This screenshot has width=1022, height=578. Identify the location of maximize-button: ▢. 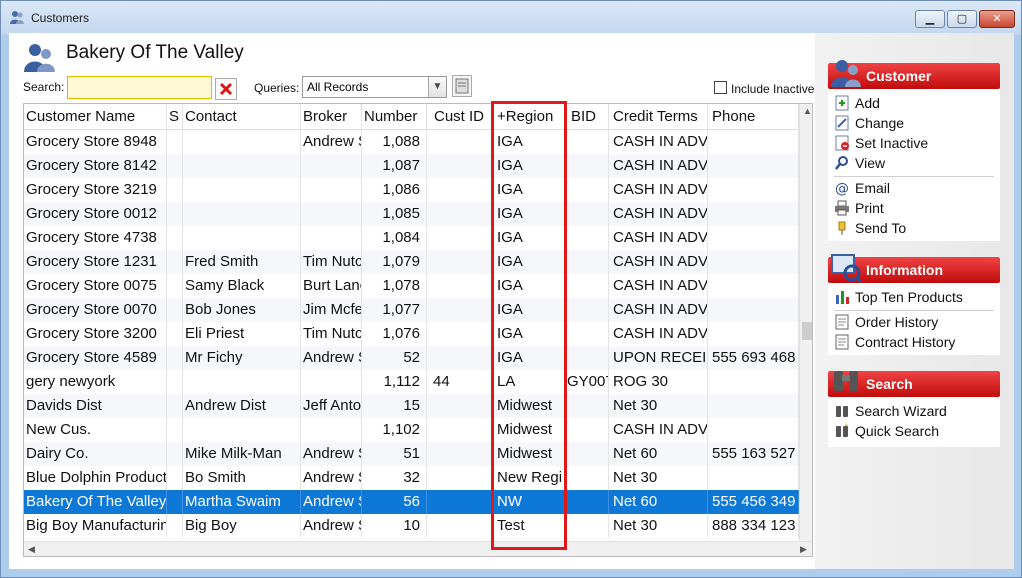
(962, 19).